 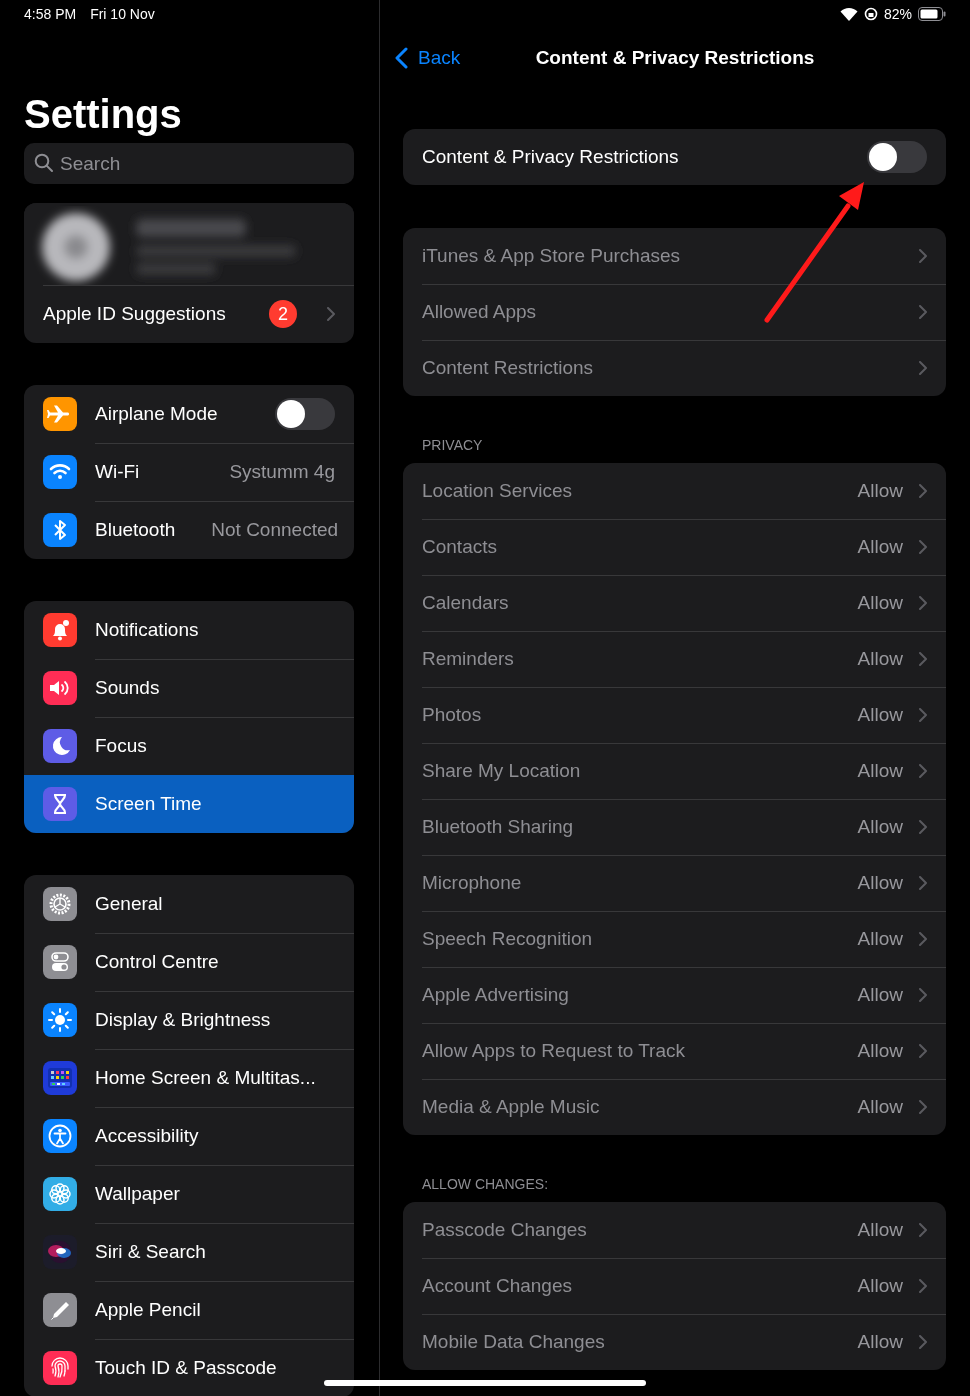 What do you see at coordinates (189, 688) in the screenshot?
I see `sidebar-item: Sounds` at bounding box center [189, 688].